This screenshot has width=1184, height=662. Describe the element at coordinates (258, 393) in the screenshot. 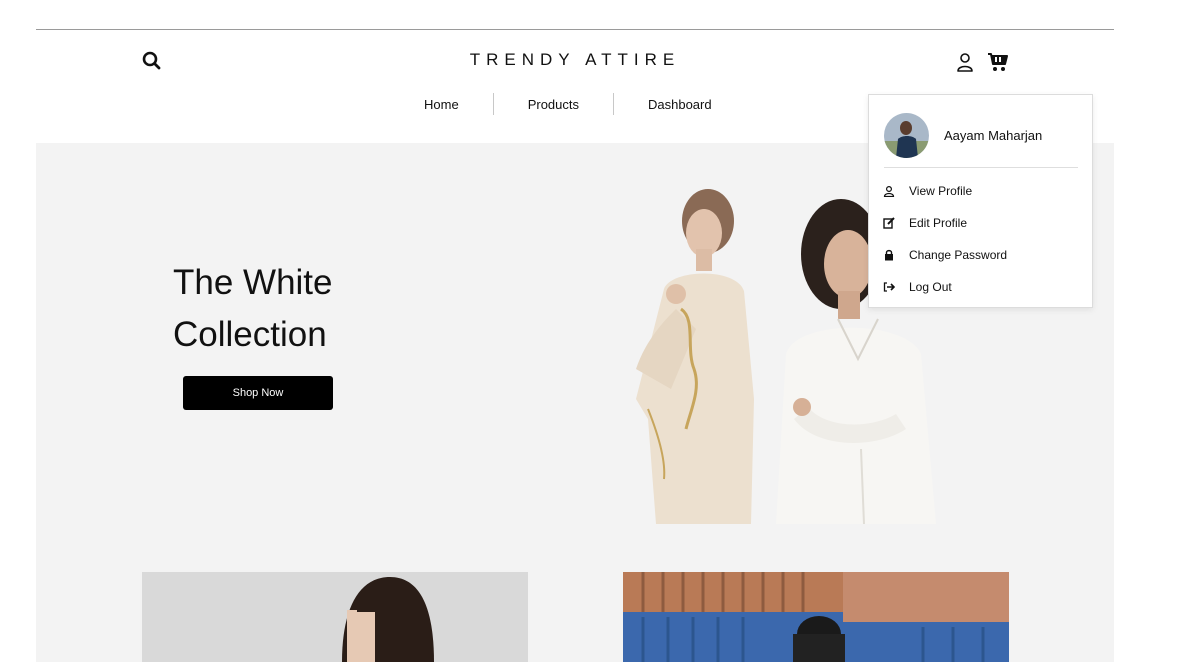

I see `shop-now-button: Shop Now` at that location.